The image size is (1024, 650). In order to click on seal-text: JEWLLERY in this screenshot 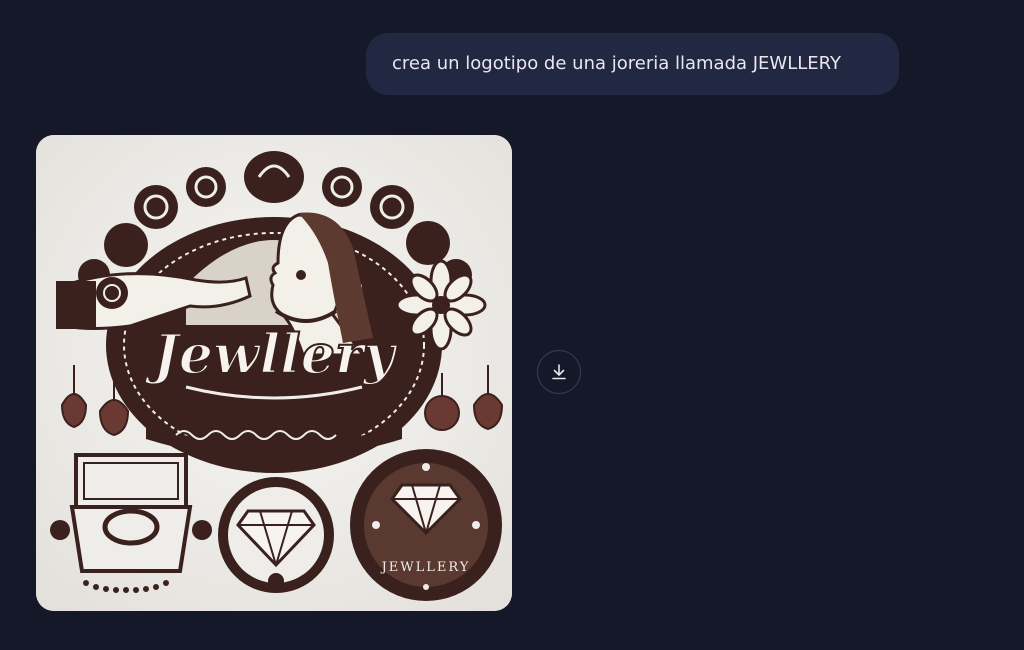, I will do `click(425, 567)`.